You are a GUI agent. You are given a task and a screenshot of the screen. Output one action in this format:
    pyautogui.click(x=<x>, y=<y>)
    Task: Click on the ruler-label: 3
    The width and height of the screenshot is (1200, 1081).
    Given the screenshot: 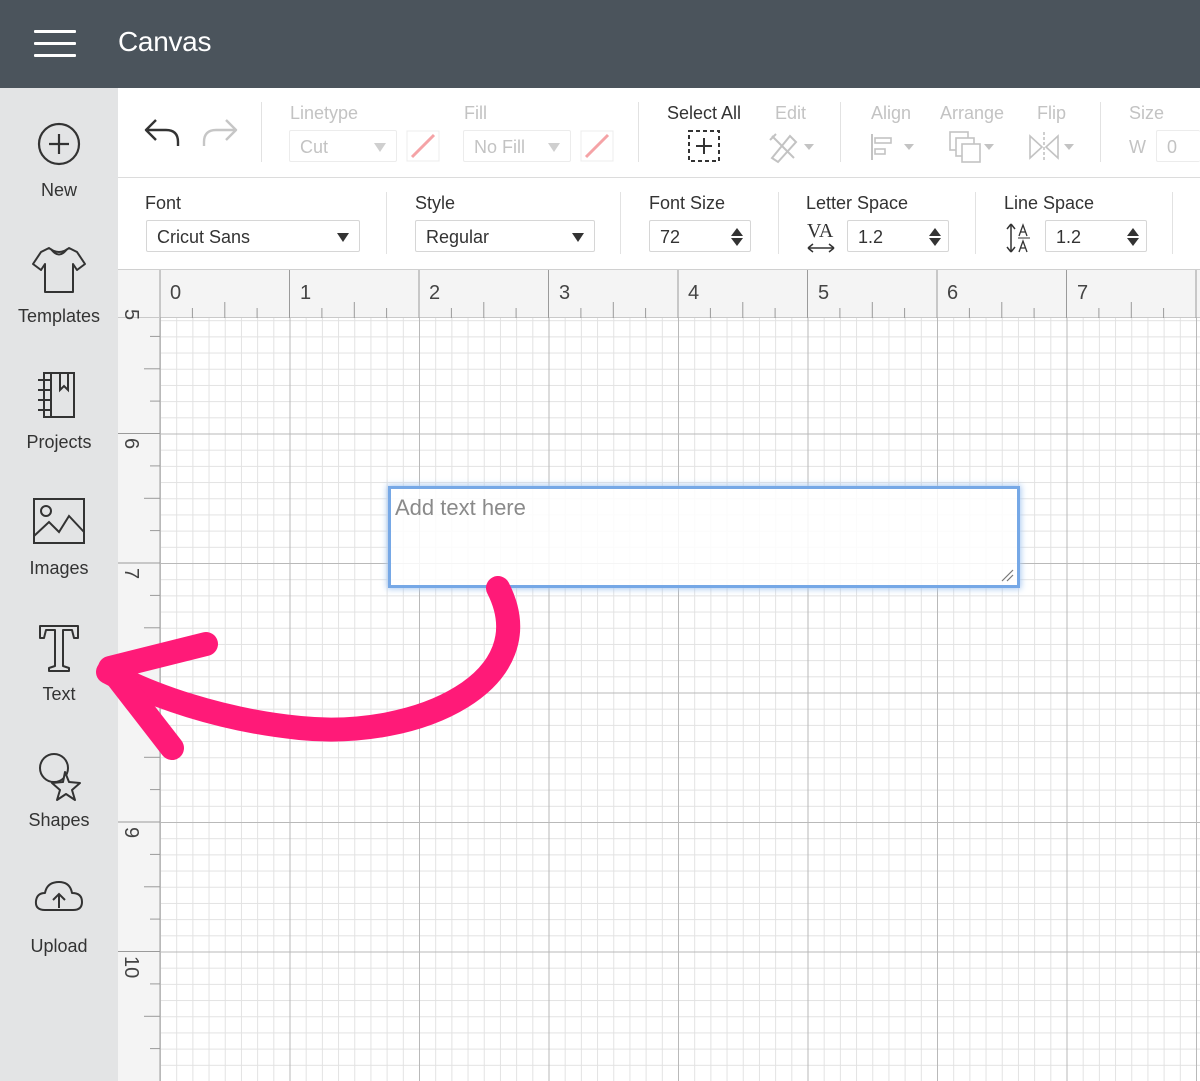 What is the action you would take?
    pyautogui.click(x=565, y=293)
    